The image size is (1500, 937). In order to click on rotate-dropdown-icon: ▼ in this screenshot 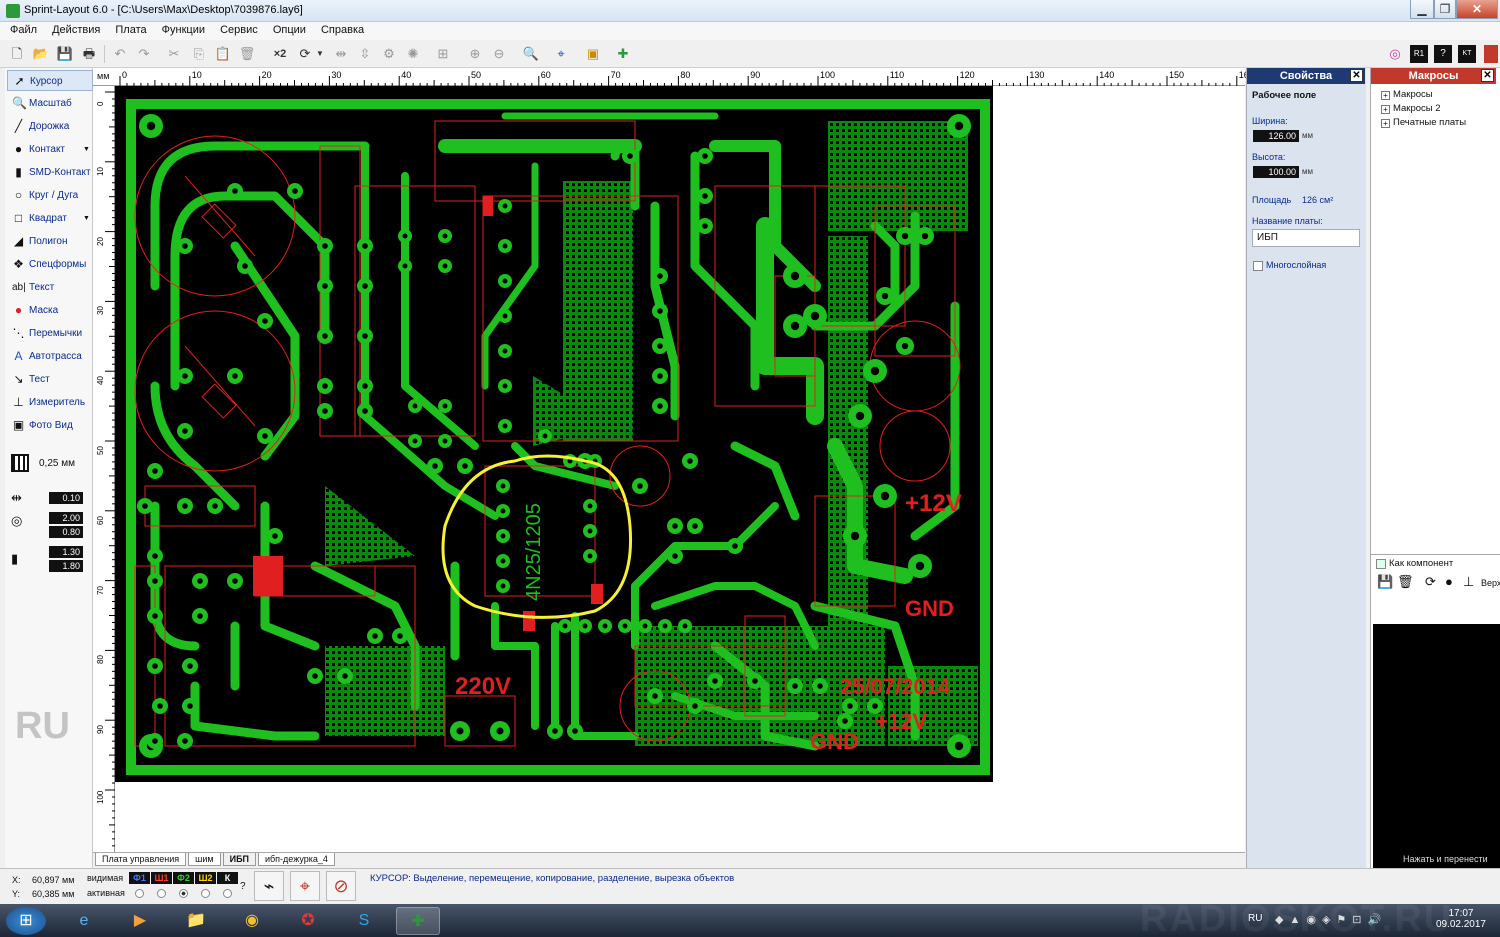, I will do `click(320, 54)`.